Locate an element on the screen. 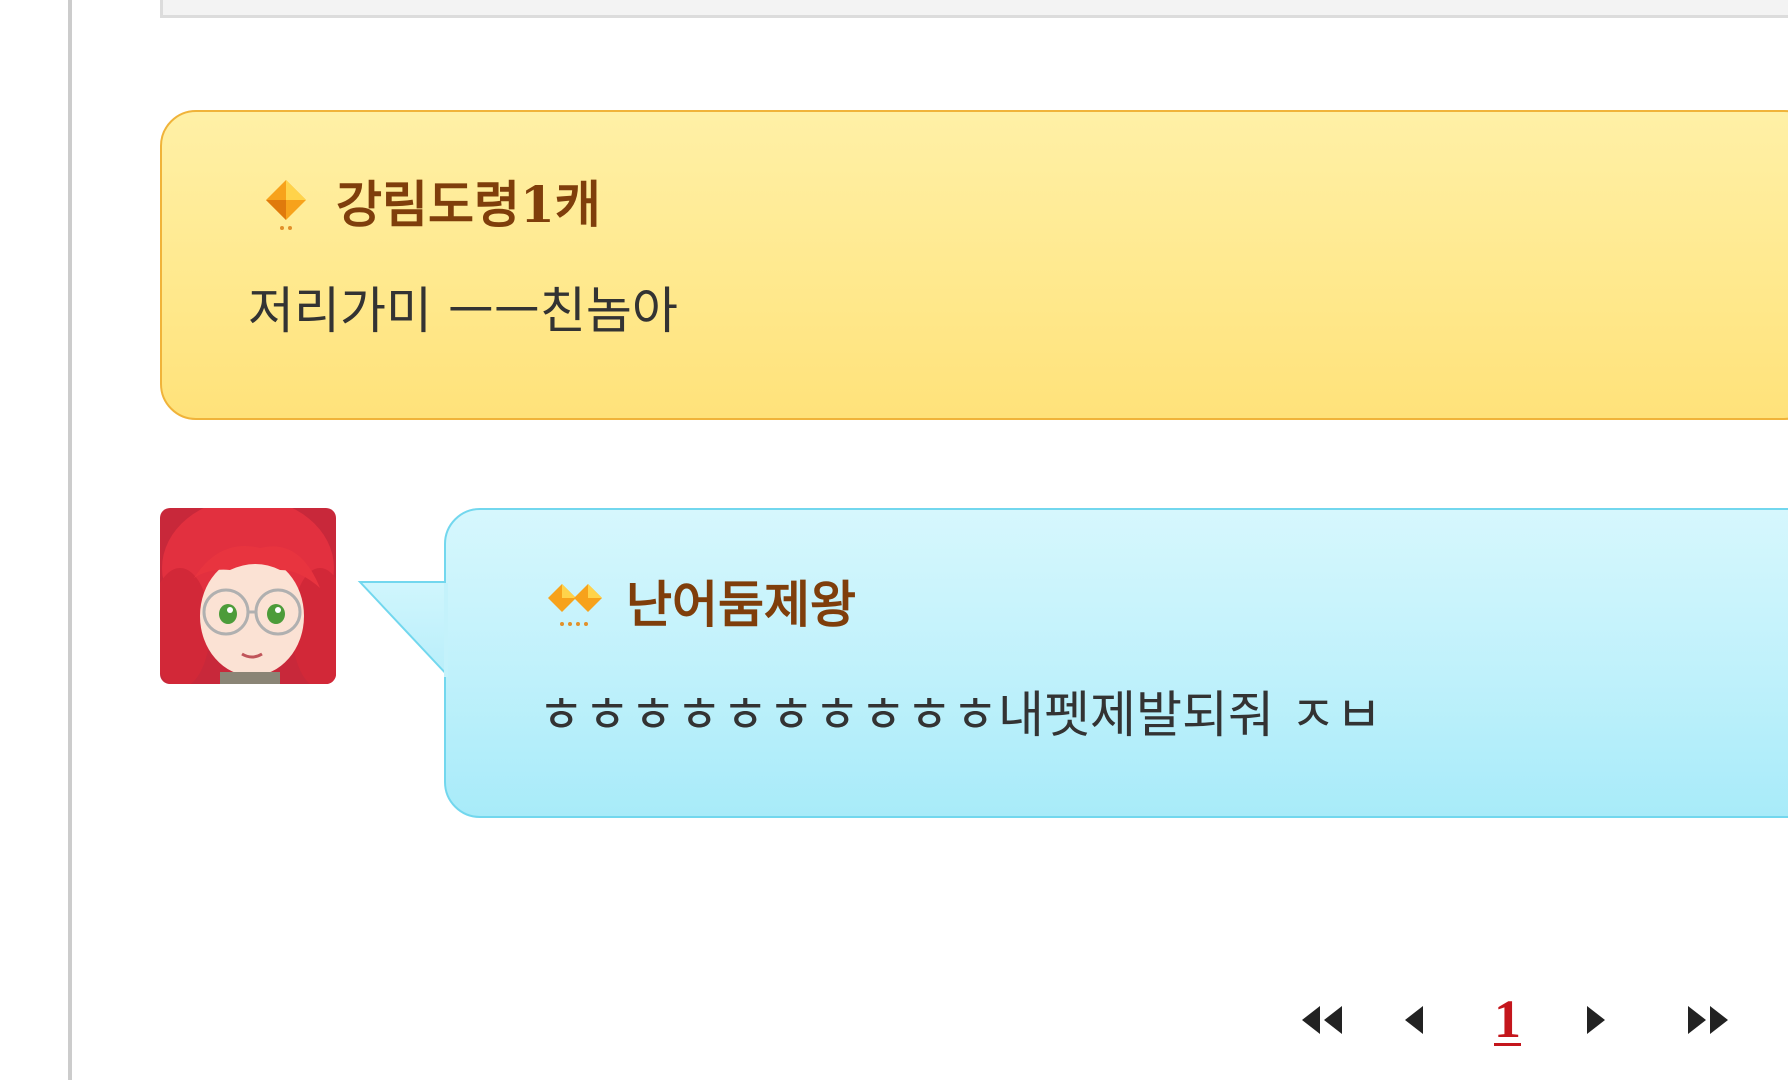  left-arrow-icon is located at coordinates (1414, 1020).